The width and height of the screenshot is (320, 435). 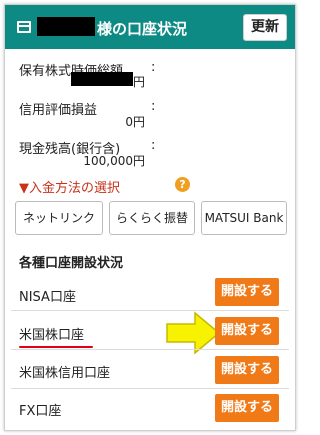 What do you see at coordinates (153, 106) in the screenshot?
I see `unrealized-colon: :` at bounding box center [153, 106].